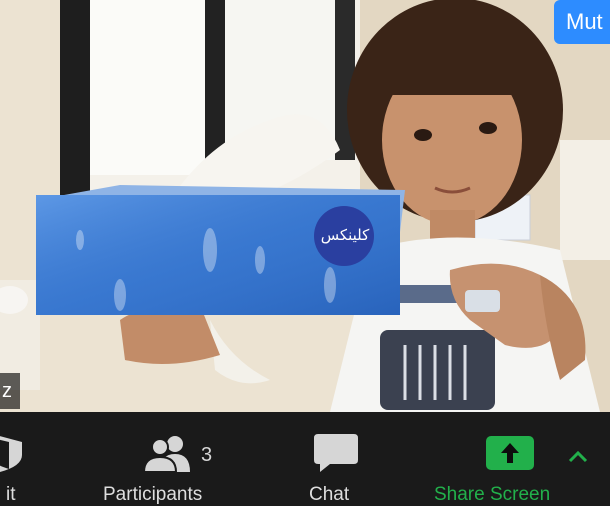  Describe the element at coordinates (167, 454) in the screenshot. I see `participants-icon` at that location.